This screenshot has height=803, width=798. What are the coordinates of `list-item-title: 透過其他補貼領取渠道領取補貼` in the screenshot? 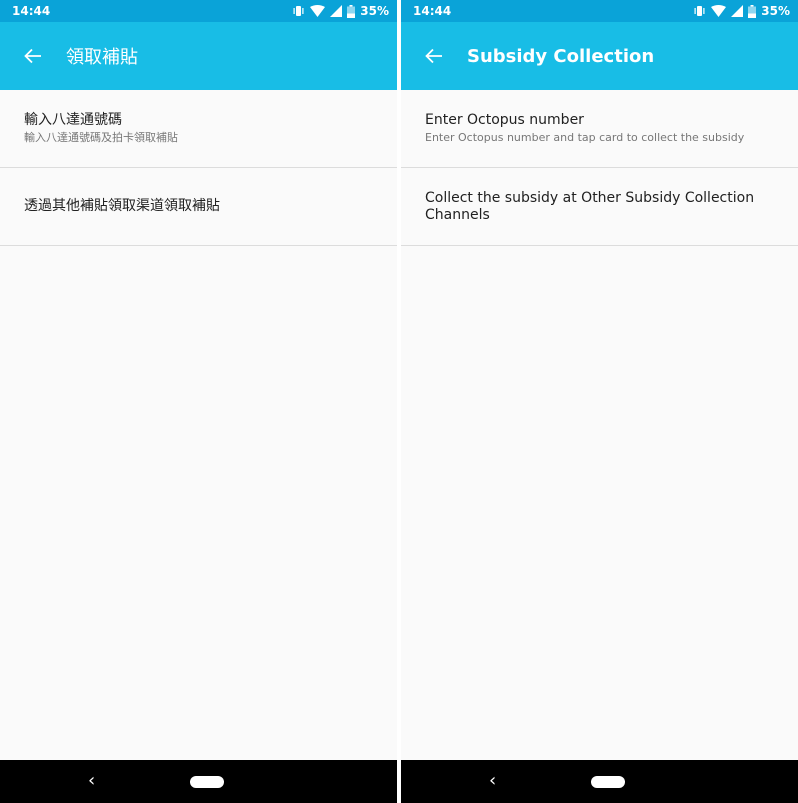 It's located at (122, 206).